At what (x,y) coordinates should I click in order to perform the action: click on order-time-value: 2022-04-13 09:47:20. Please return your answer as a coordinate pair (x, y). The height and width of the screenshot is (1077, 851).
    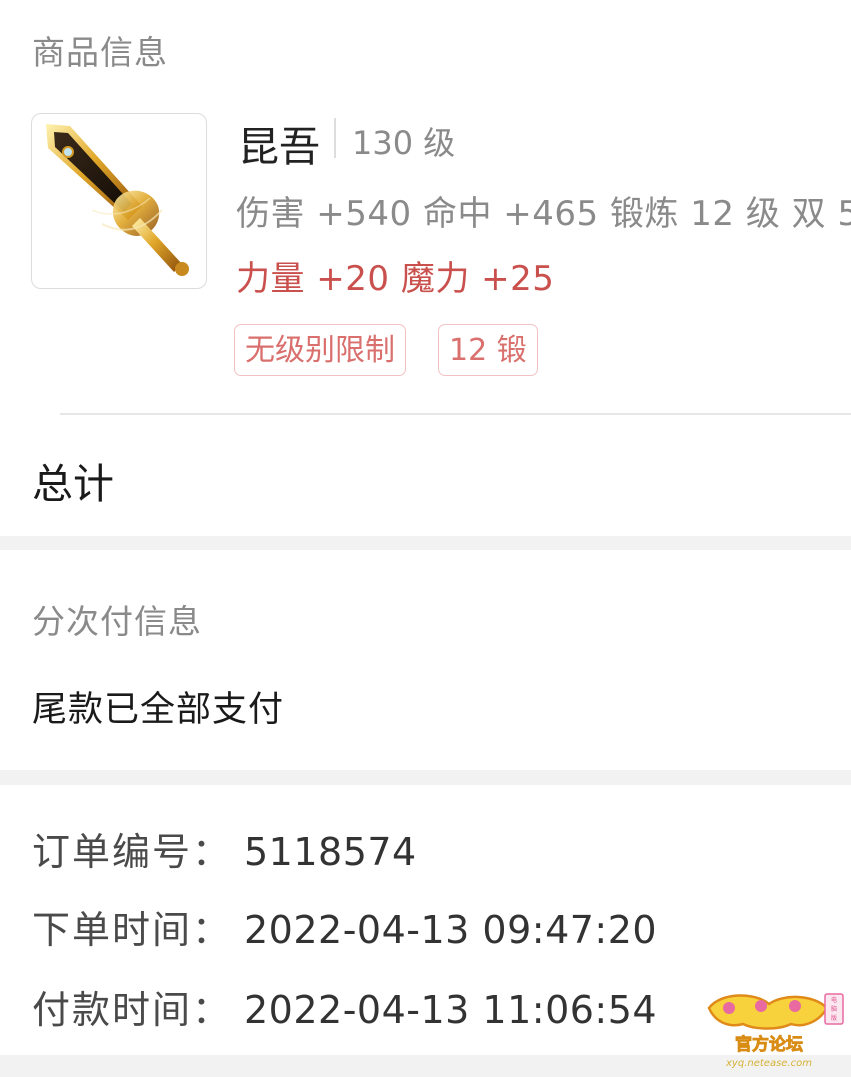
    Looking at the image, I should click on (451, 930).